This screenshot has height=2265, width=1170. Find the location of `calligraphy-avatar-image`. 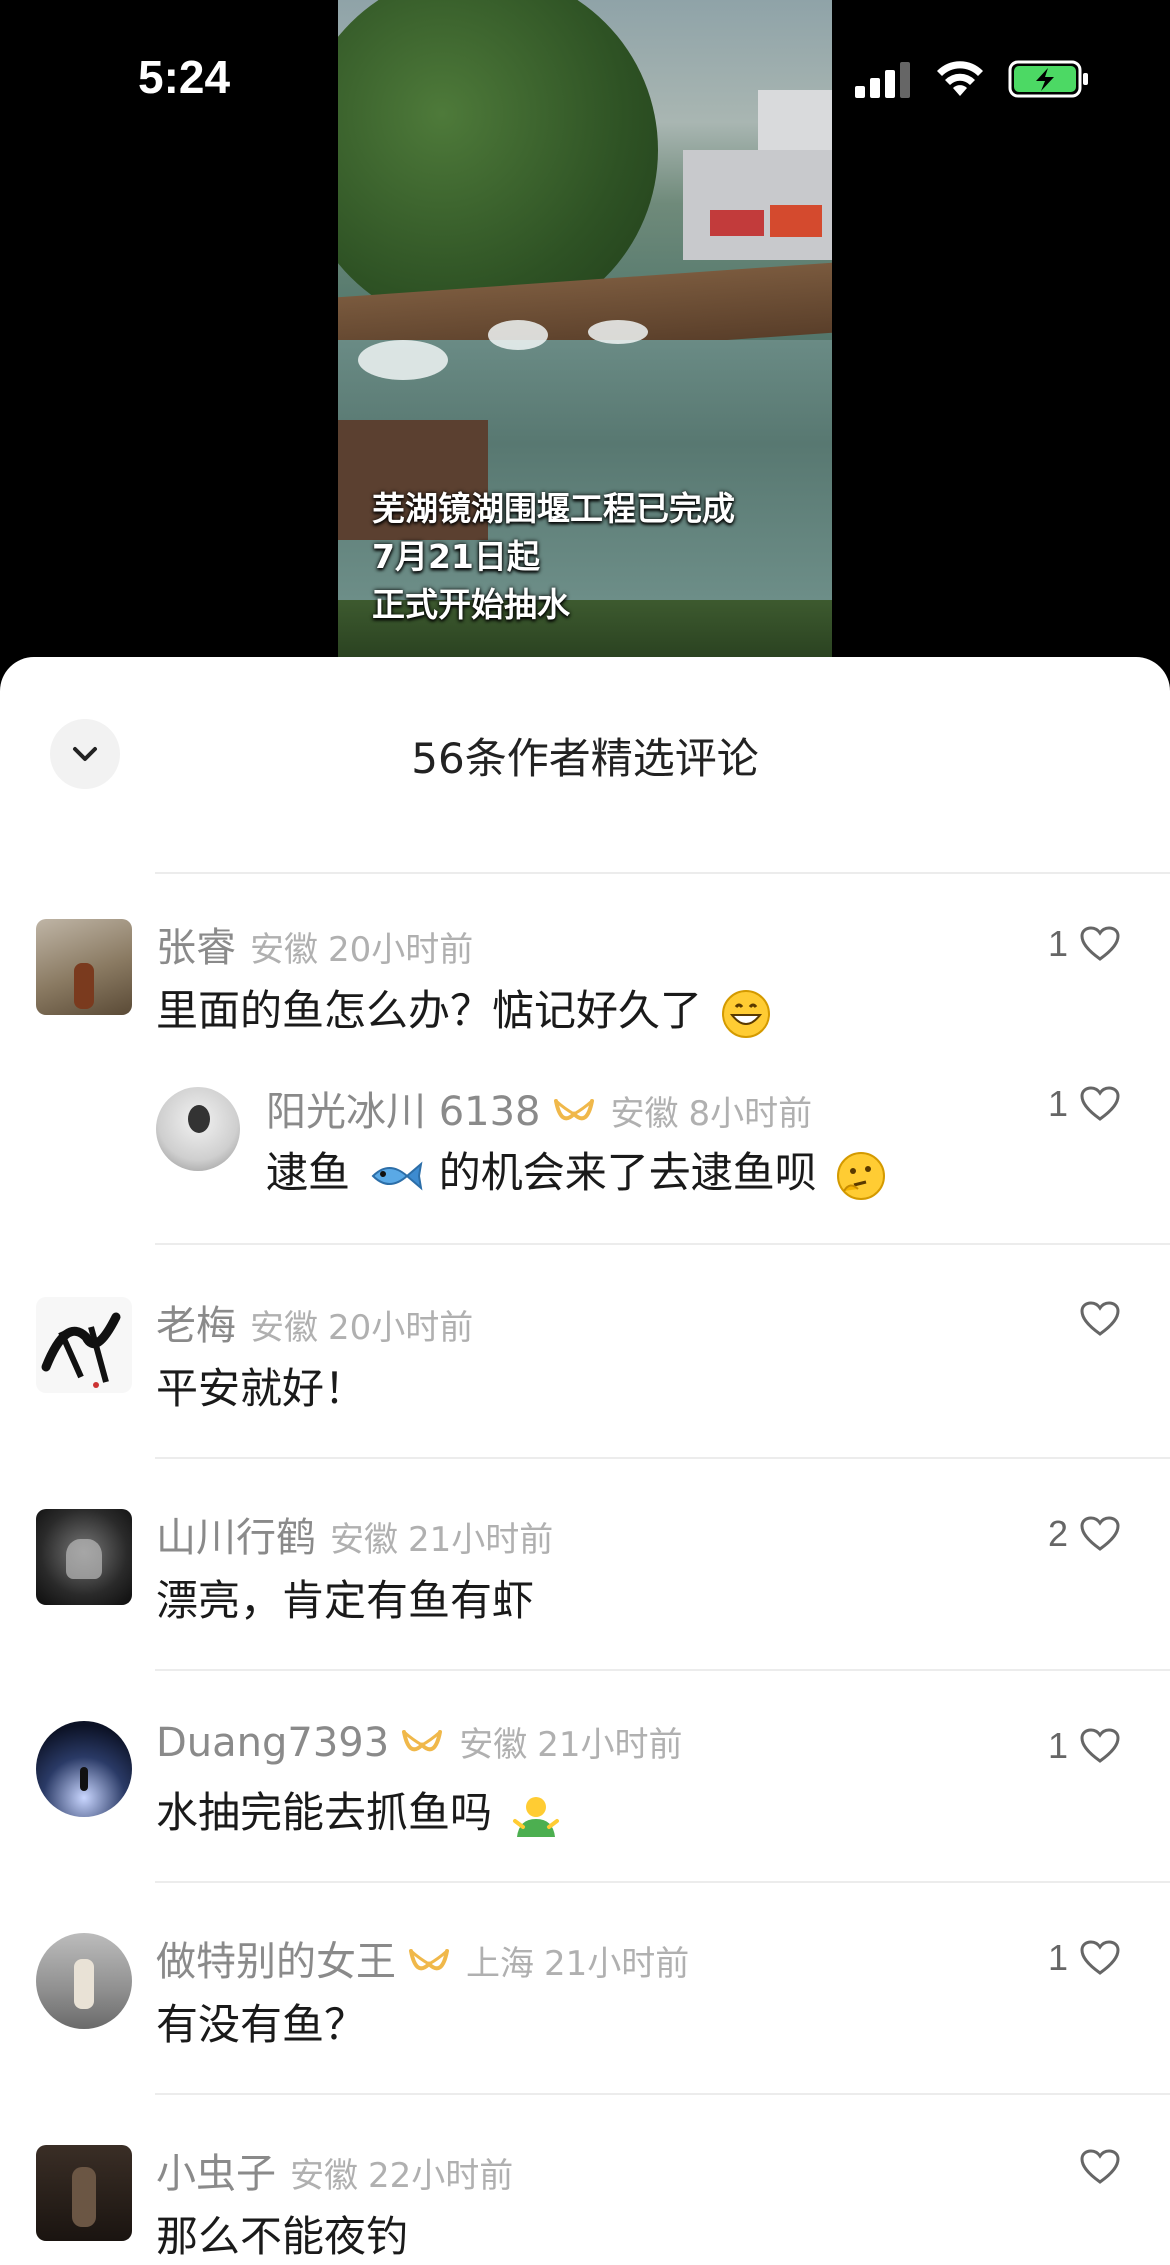

calligraphy-avatar-image is located at coordinates (81, 1350).